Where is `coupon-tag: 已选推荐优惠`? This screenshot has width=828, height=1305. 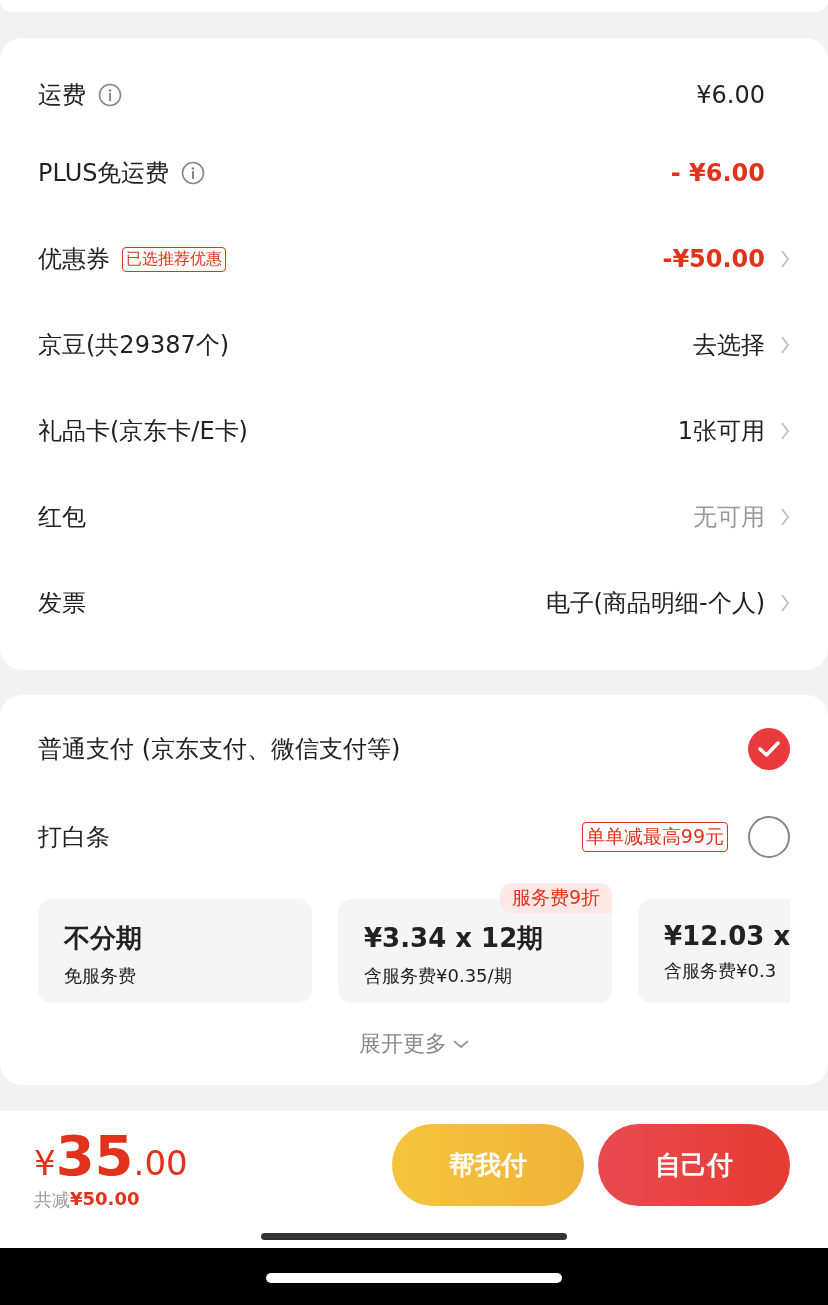 coupon-tag: 已选推荐优惠 is located at coordinates (174, 259).